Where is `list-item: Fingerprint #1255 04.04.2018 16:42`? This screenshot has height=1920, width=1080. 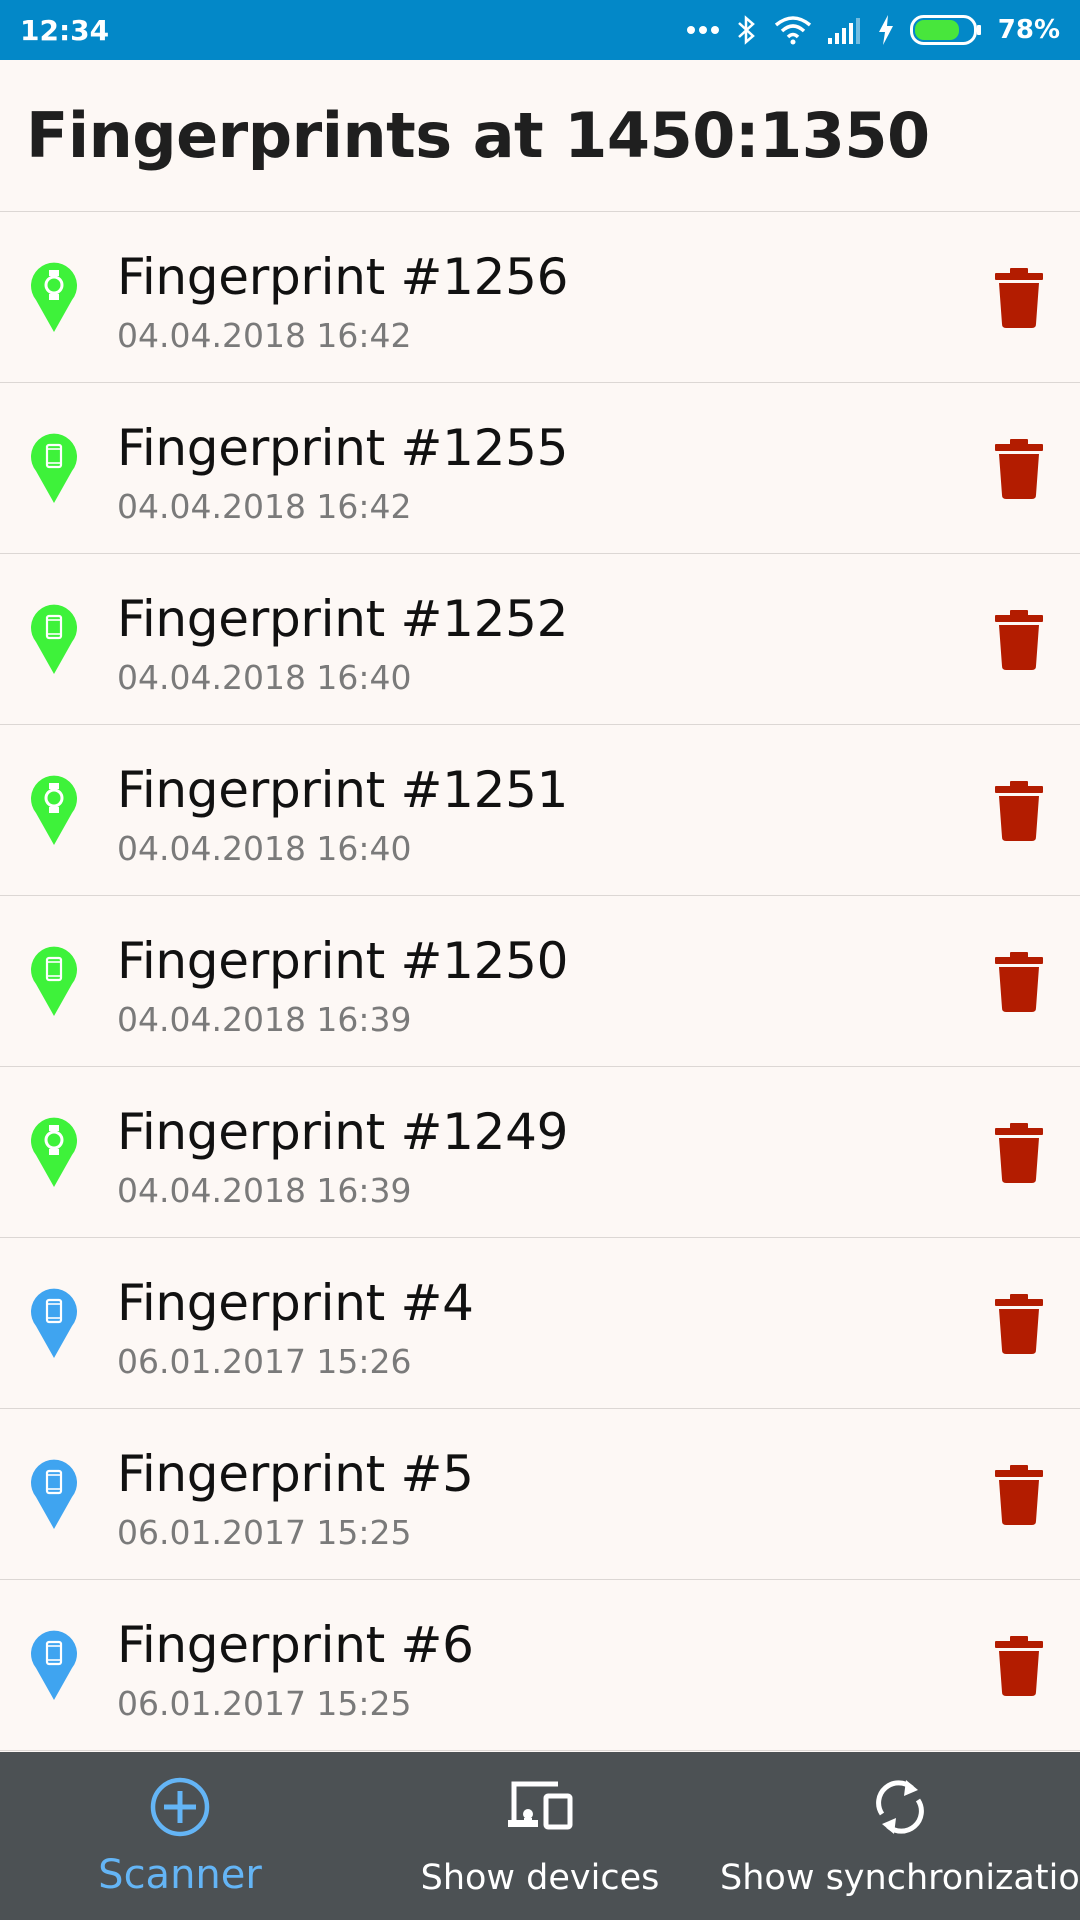
list-item: Fingerprint #1255 04.04.2018 16:42 is located at coordinates (540, 468).